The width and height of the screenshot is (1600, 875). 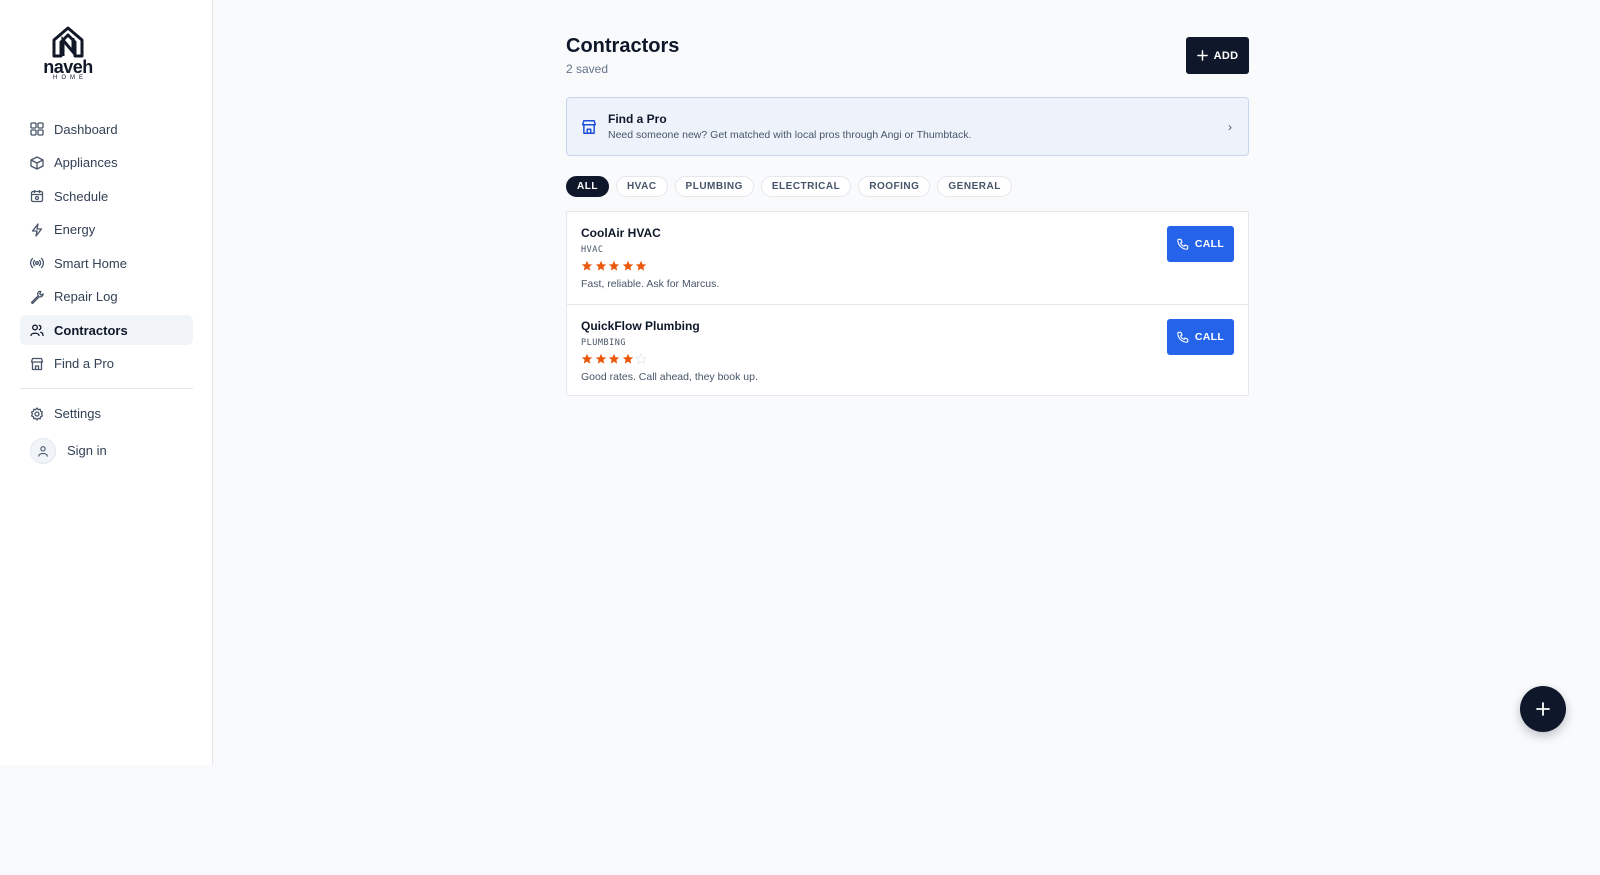 What do you see at coordinates (90, 263) in the screenshot?
I see `sidebar-item-label: Smart Home` at bounding box center [90, 263].